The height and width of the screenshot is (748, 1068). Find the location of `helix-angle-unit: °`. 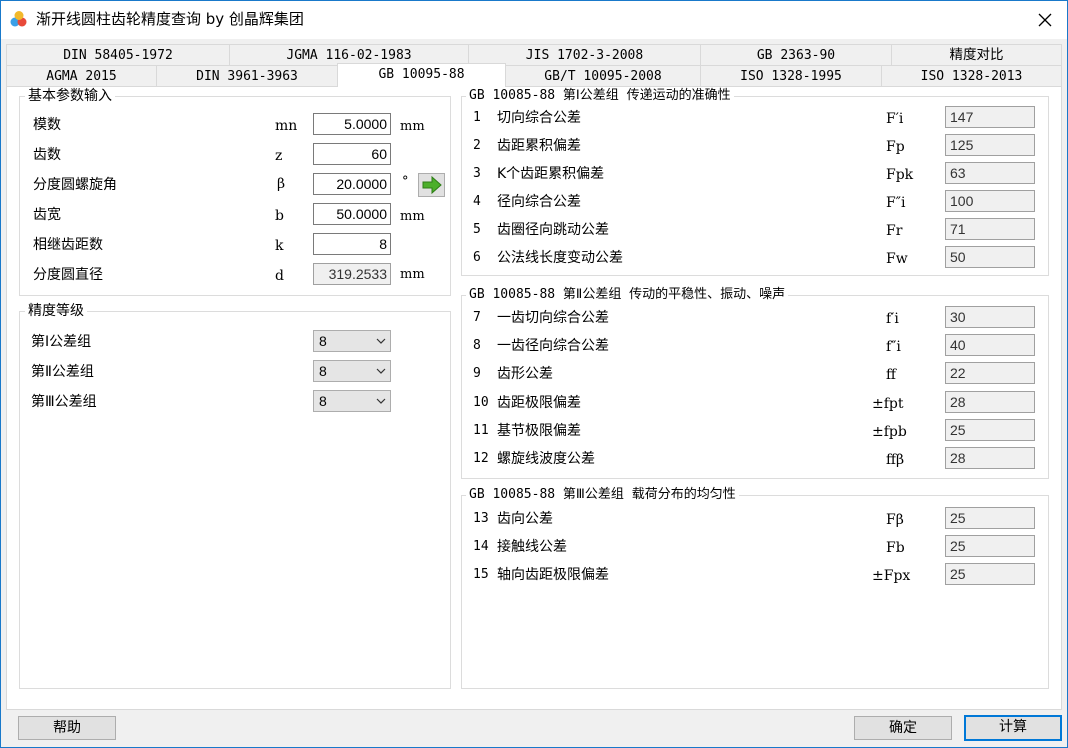

helix-angle-unit: ° is located at coordinates (405, 181).